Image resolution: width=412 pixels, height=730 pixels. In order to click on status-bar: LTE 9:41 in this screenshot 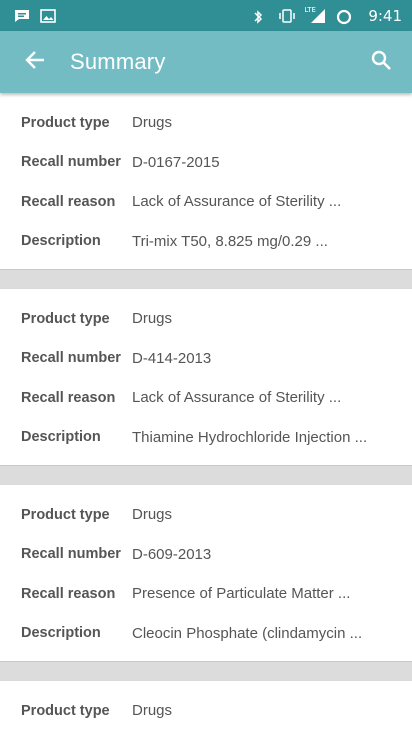, I will do `click(206, 15)`.